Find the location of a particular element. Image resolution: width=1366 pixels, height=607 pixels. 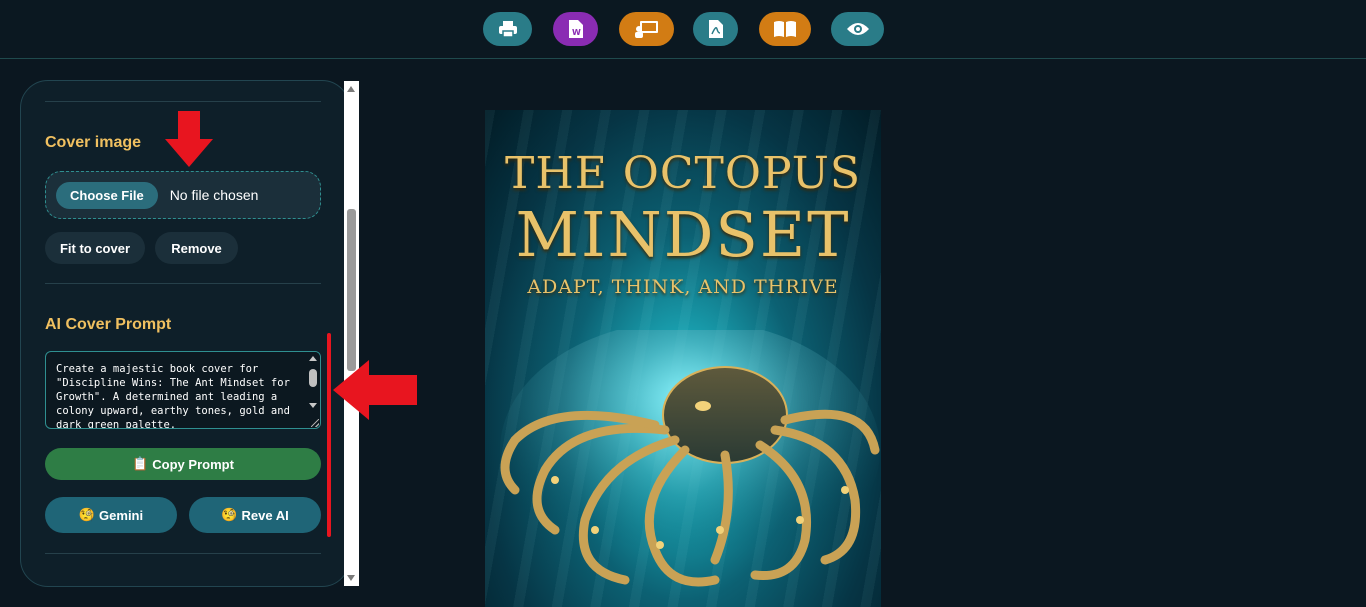

open-book-button is located at coordinates (785, 29).